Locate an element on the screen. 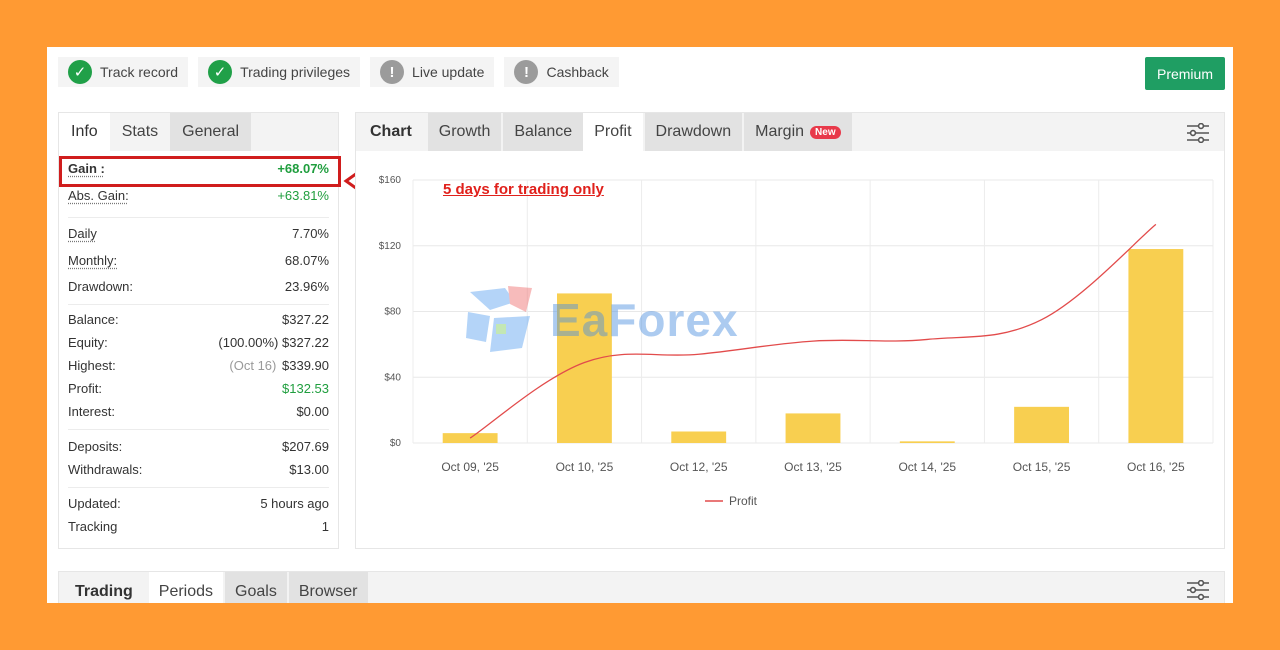 Image resolution: width=1280 pixels, height=650 pixels. monthly-row: Monthly: 68.07% is located at coordinates (198, 260).